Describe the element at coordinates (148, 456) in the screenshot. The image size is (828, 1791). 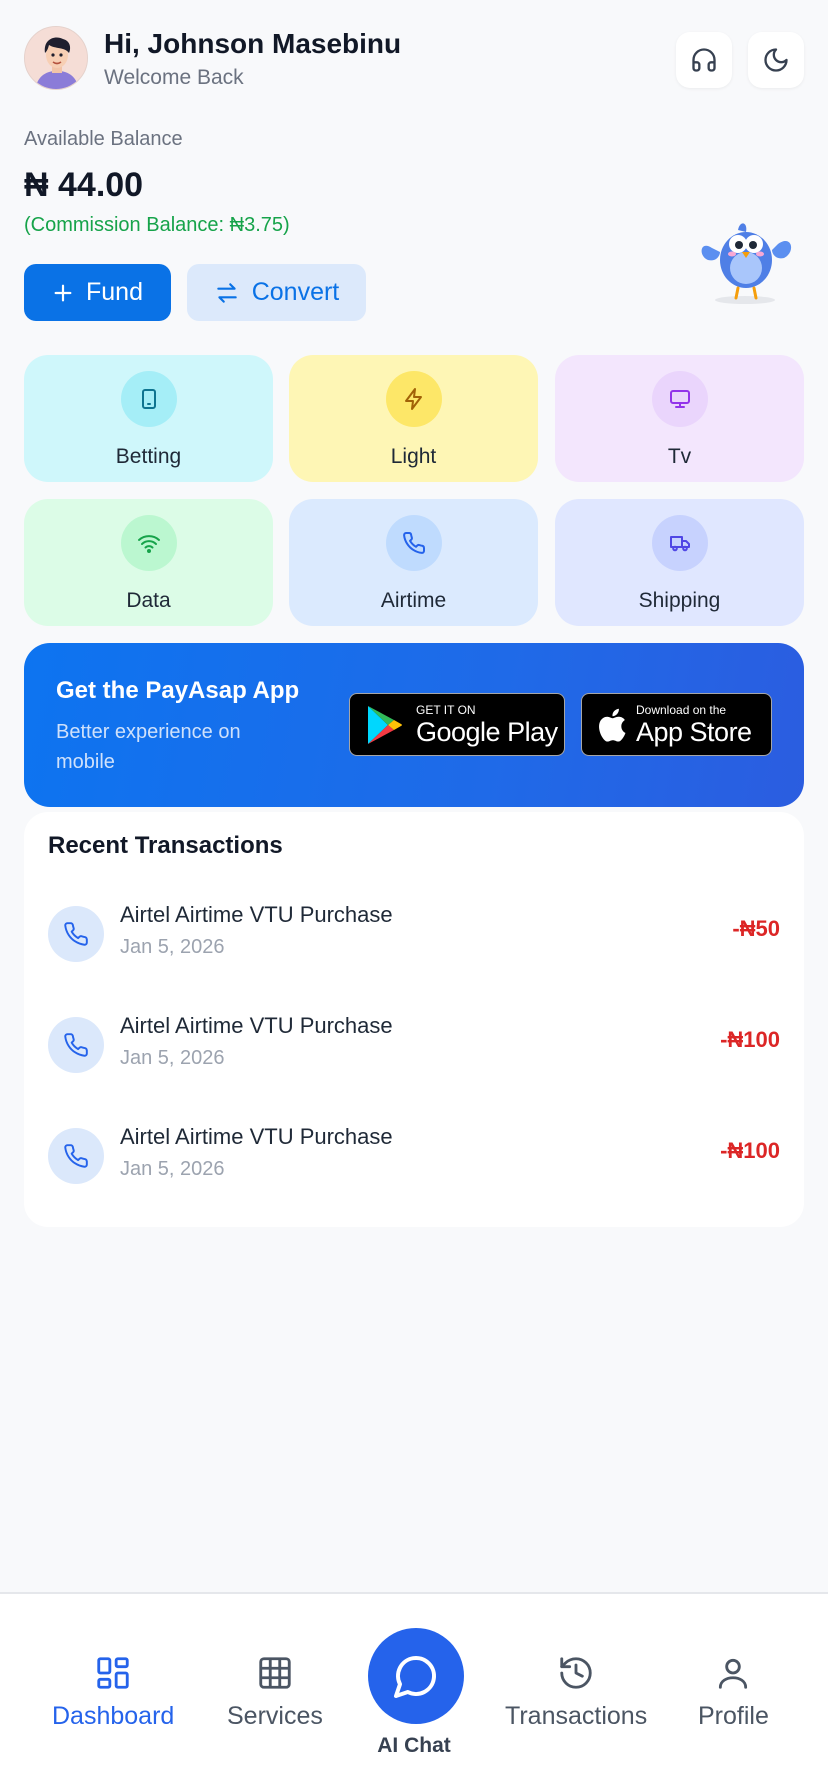
I see `service-label: Betting` at that location.